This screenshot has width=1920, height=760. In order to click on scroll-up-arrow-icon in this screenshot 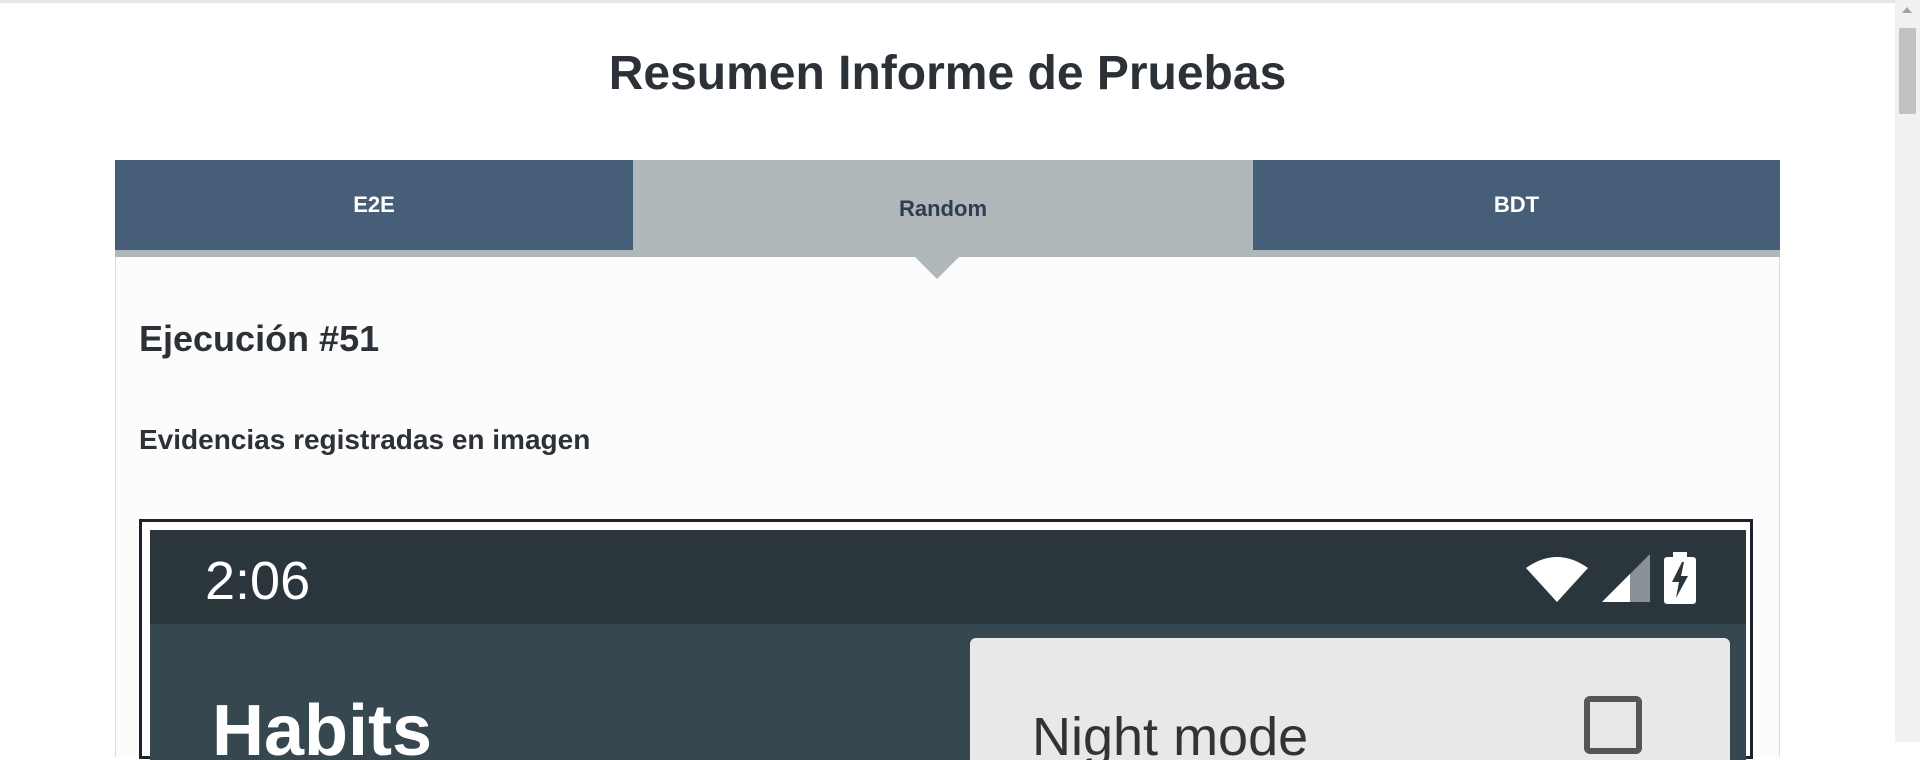, I will do `click(1907, 10)`.